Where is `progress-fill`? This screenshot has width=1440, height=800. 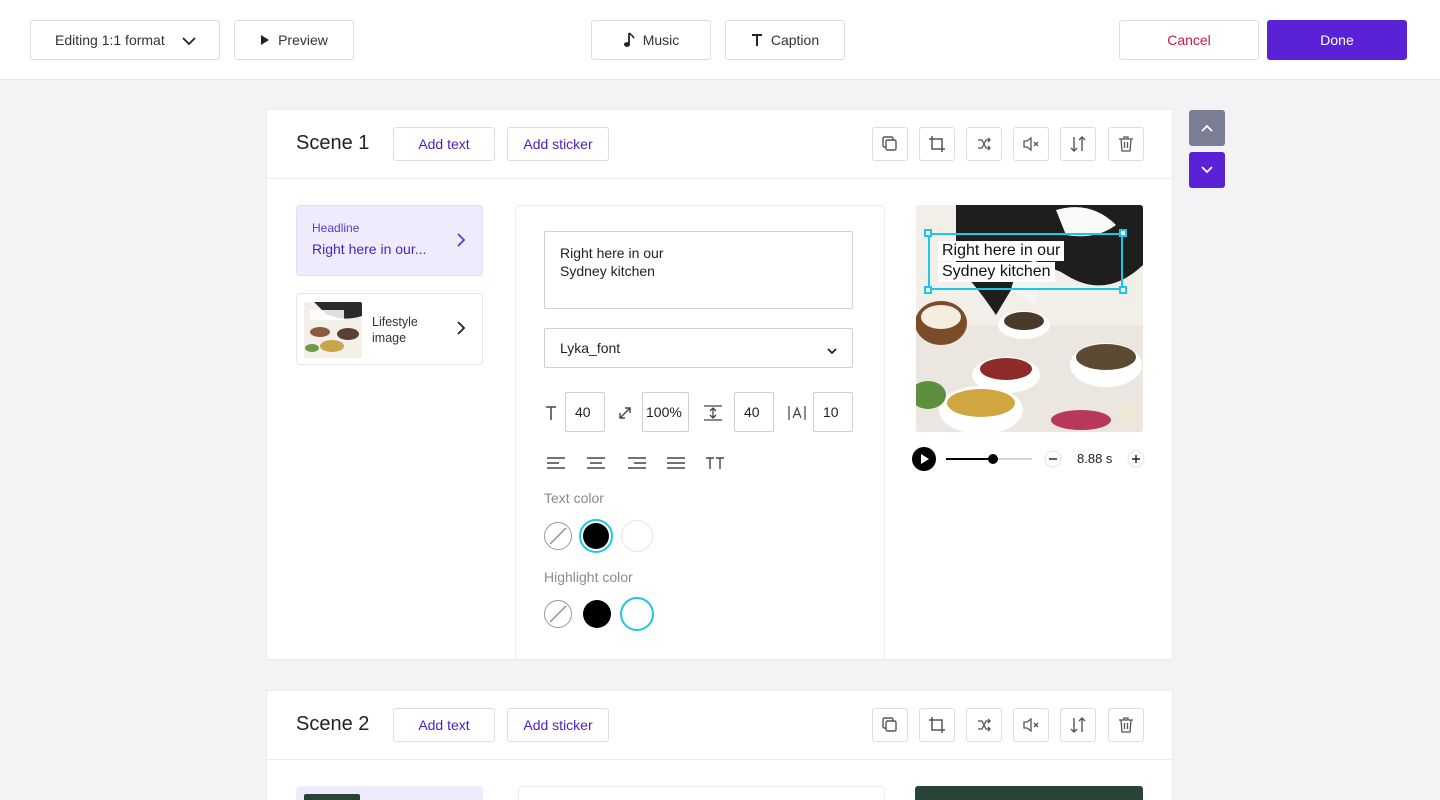 progress-fill is located at coordinates (970, 459).